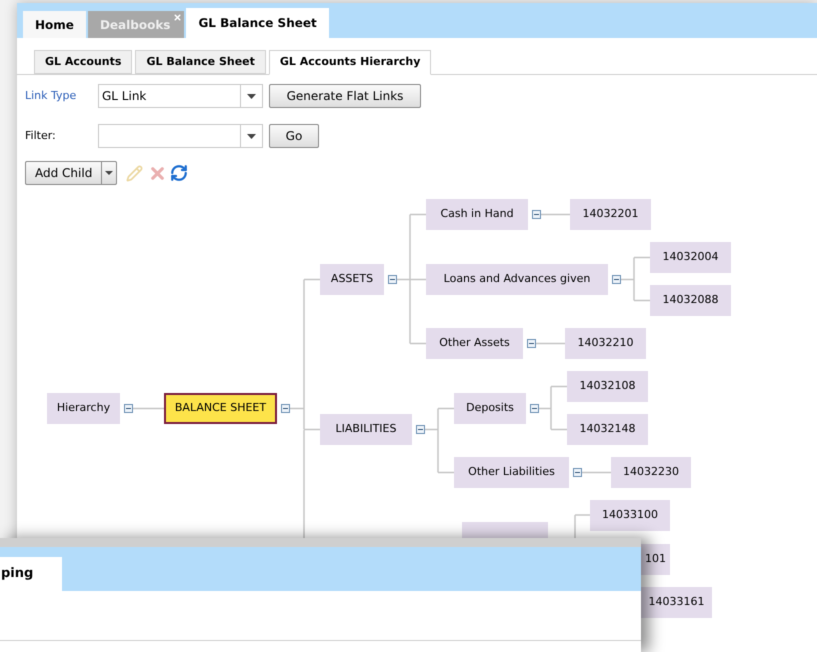 The image size is (817, 652). What do you see at coordinates (630, 515) in the screenshot?
I see `tree-node: 14033100` at bounding box center [630, 515].